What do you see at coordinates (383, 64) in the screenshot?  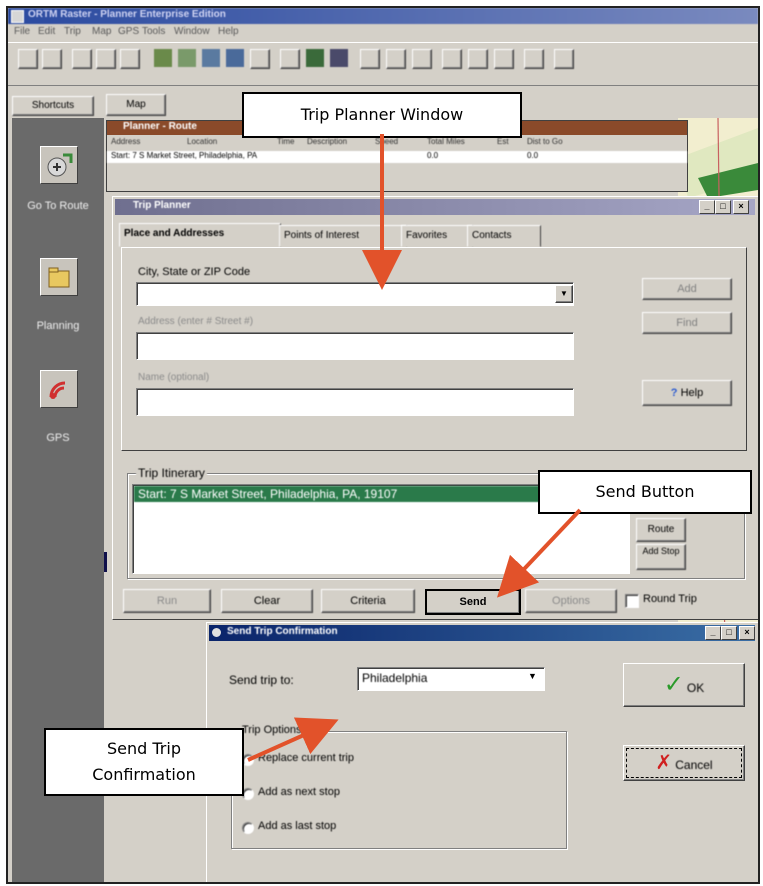 I see `toolbar` at bounding box center [383, 64].